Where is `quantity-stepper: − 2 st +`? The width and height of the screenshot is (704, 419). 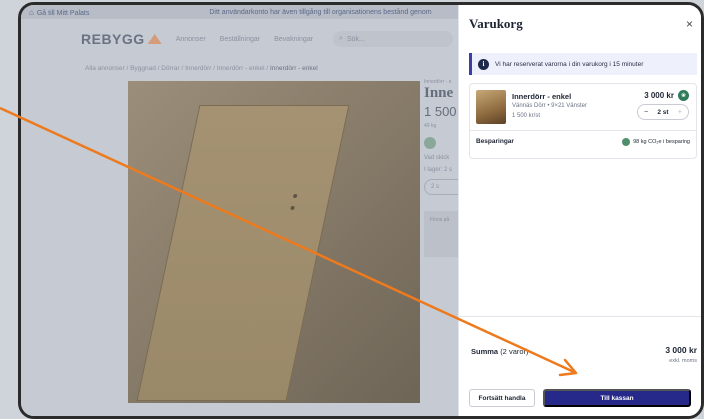
quantity-stepper: − 2 st + is located at coordinates (663, 112).